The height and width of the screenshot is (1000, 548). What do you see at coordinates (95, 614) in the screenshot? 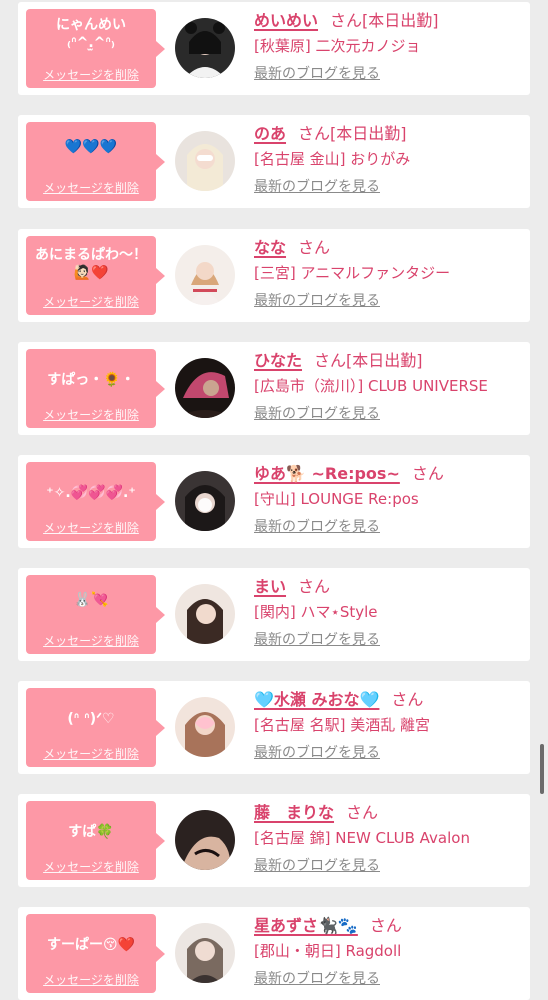
I see `message-bubble: 🐰💘 メッセージを削除` at bounding box center [95, 614].